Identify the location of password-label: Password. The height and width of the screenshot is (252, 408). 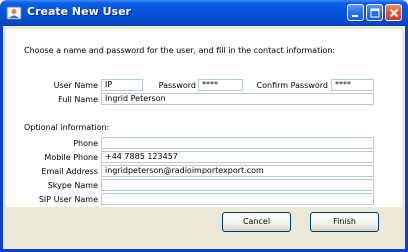
(177, 85).